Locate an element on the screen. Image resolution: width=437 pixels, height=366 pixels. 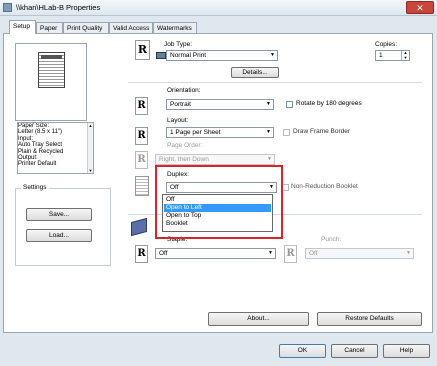
portrait-icon: R is located at coordinates (141, 106).